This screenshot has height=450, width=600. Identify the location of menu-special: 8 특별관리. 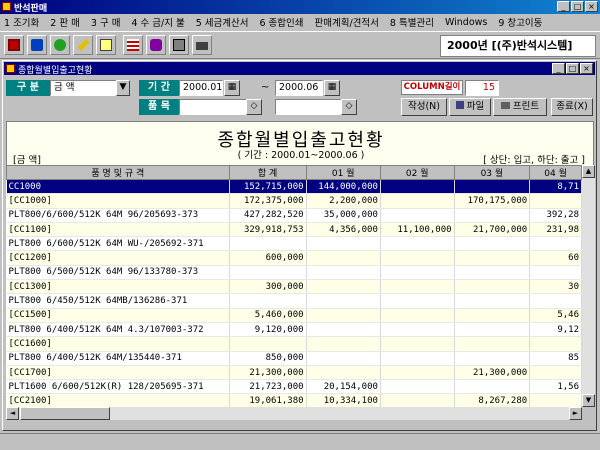
(412, 22).